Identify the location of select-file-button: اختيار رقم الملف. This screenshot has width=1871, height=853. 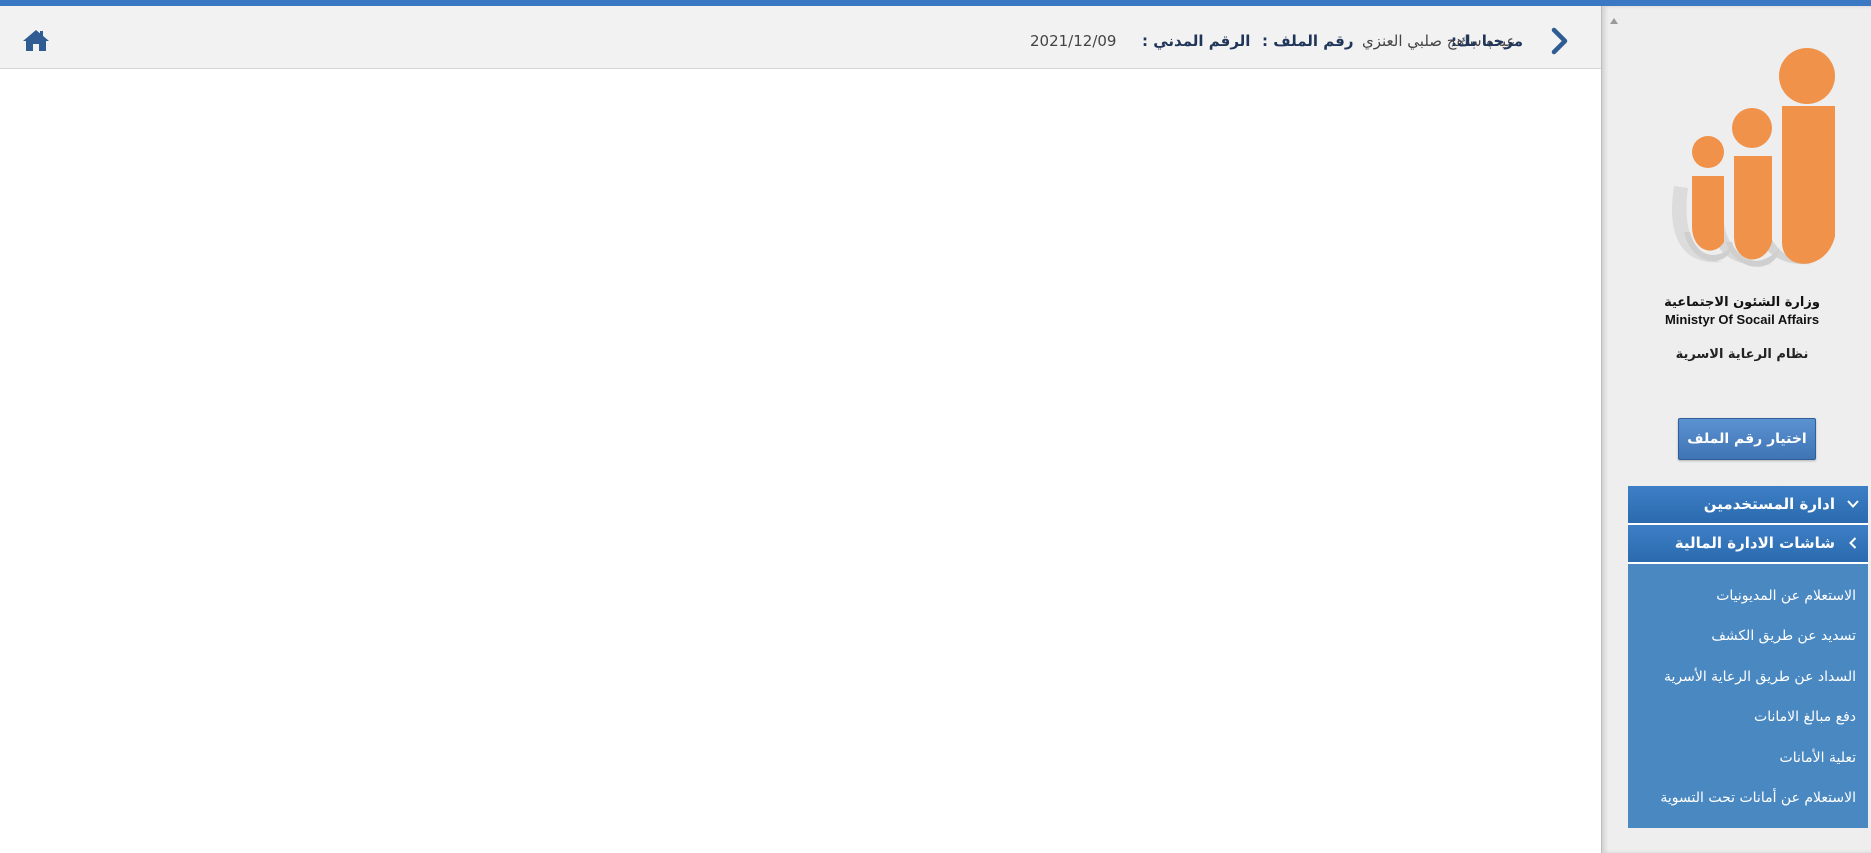
(1747, 439).